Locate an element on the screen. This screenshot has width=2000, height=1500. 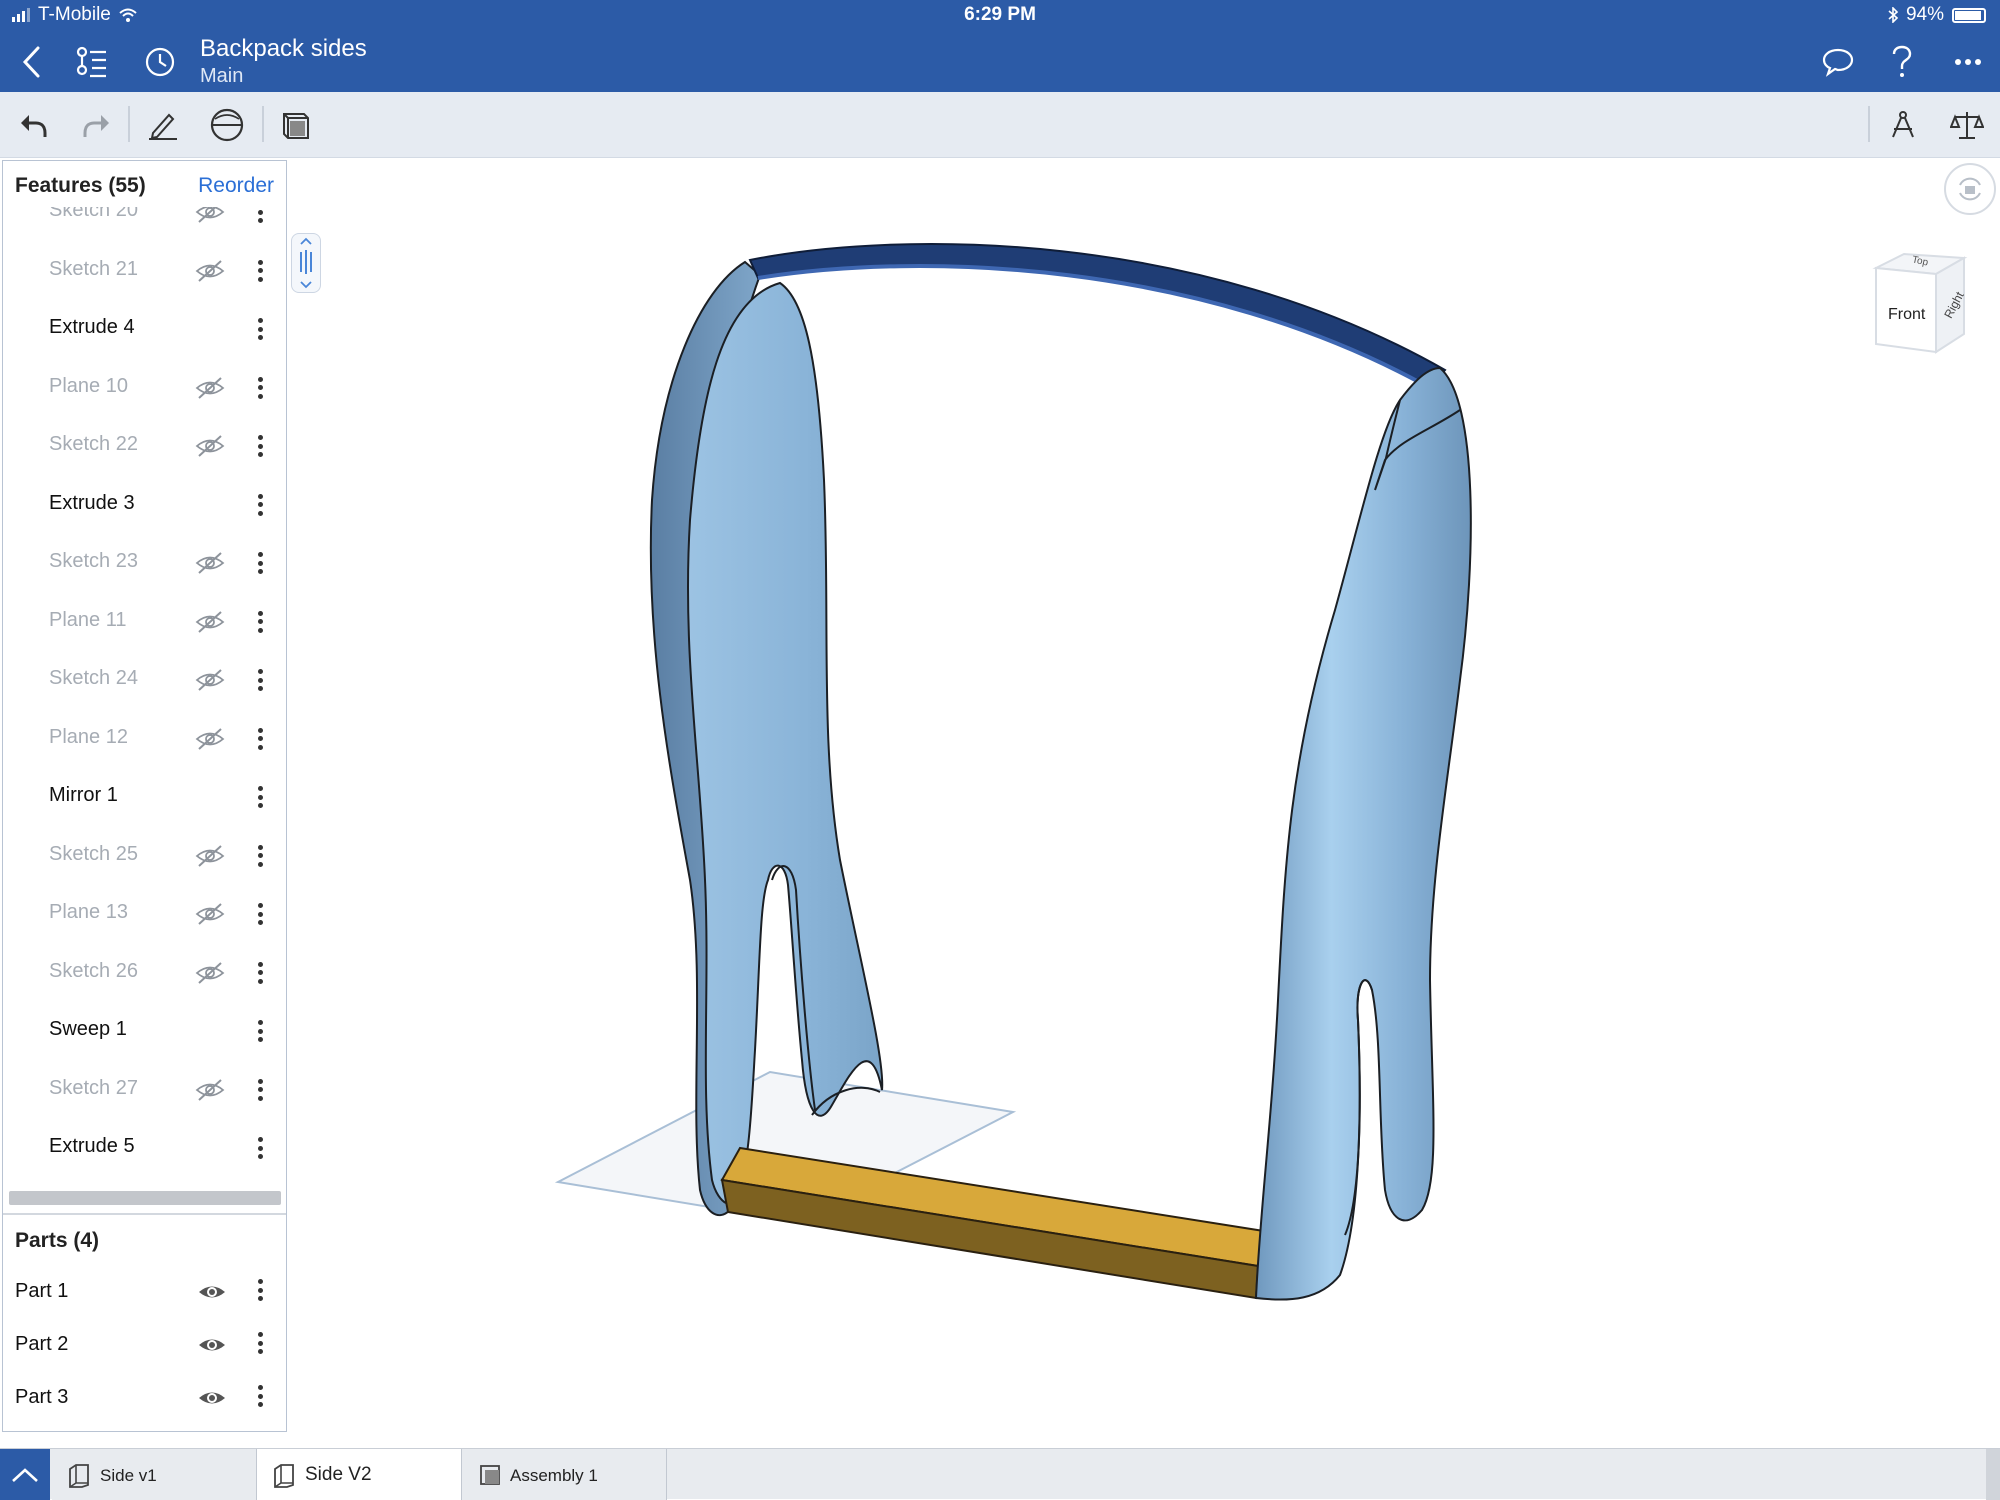
display-mode-button is located at coordinates (227, 125).